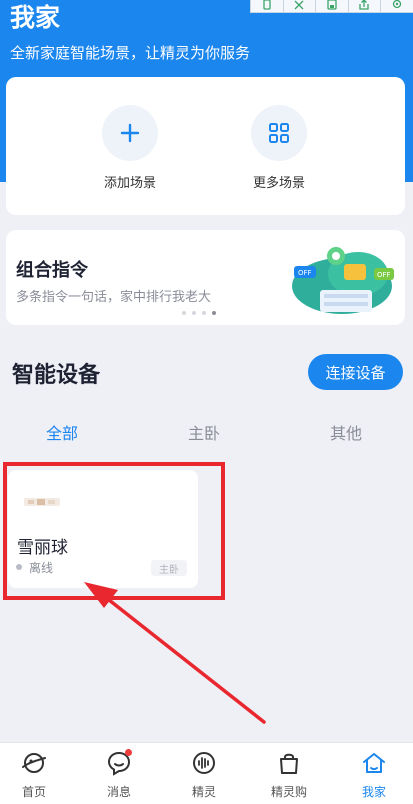 The width and height of the screenshot is (413, 804). Describe the element at coordinates (343, 280) in the screenshot. I see `smart-home-illustration: OFF OFF` at that location.